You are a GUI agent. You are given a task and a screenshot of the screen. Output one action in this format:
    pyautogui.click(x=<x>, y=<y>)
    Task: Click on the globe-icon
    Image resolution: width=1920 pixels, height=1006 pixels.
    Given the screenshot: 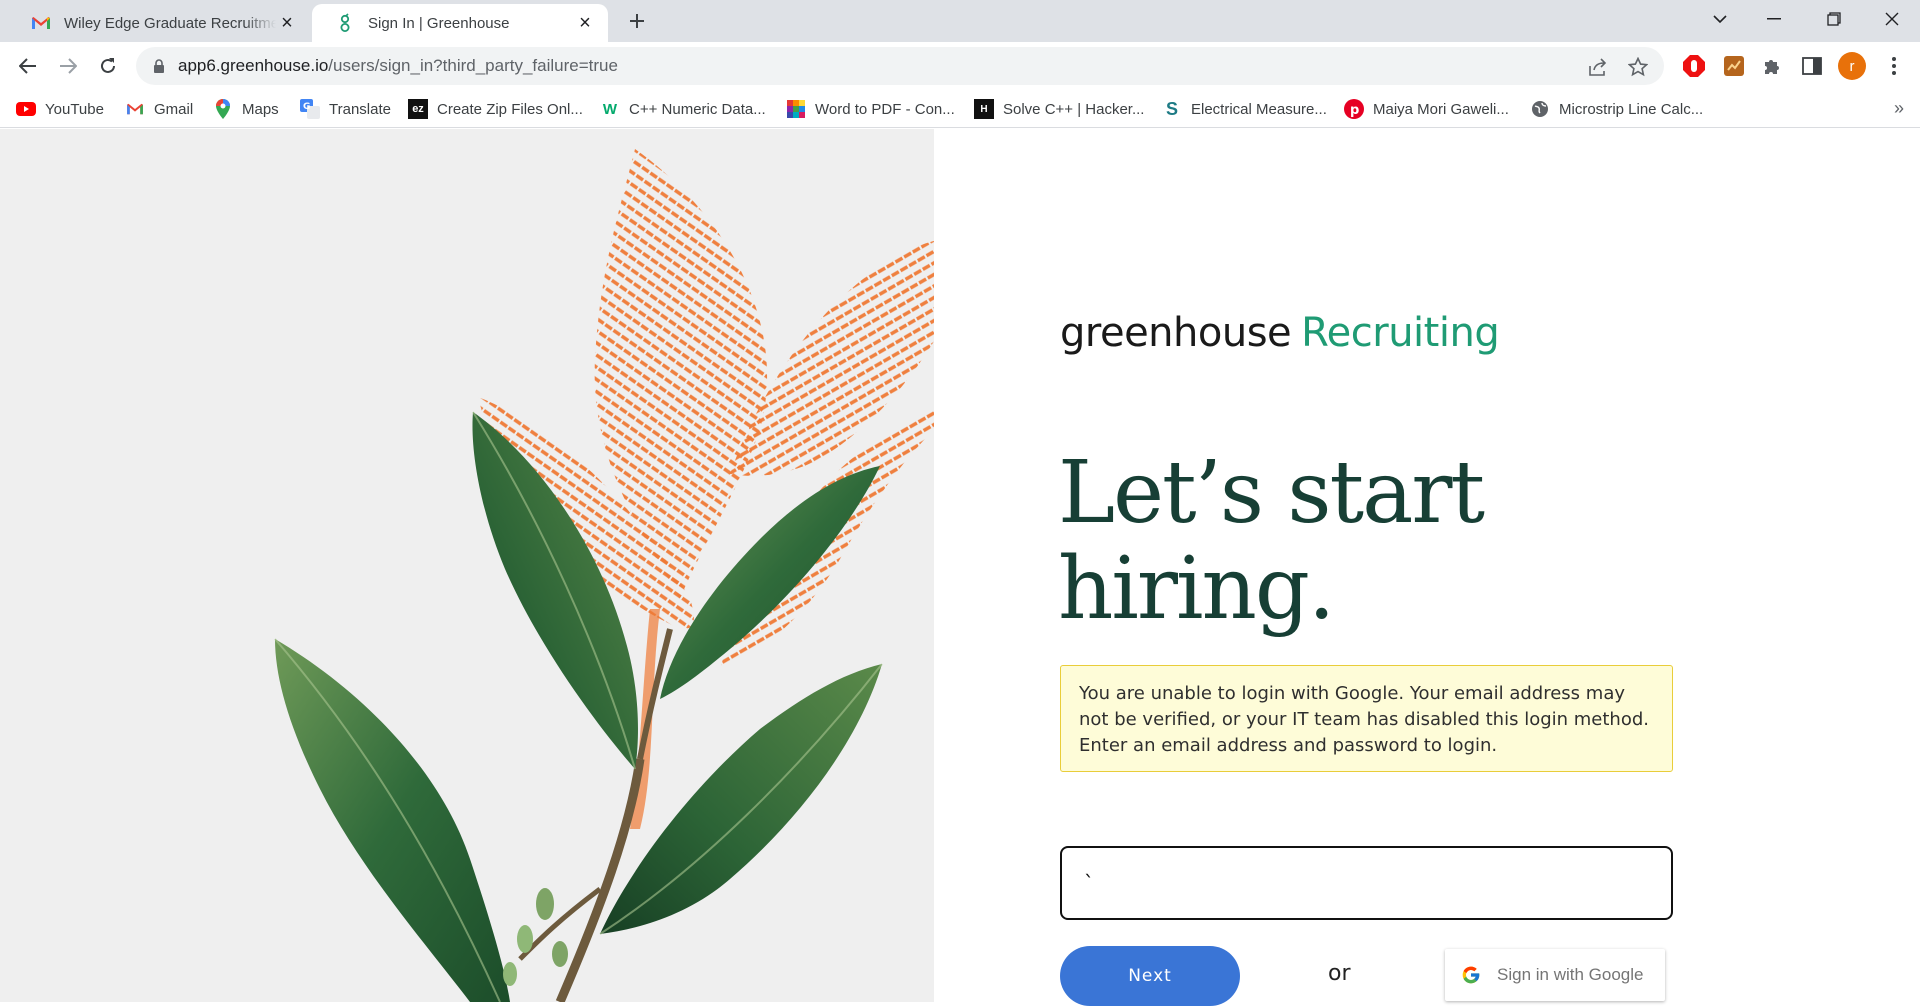 What is the action you would take?
    pyautogui.click(x=1540, y=109)
    